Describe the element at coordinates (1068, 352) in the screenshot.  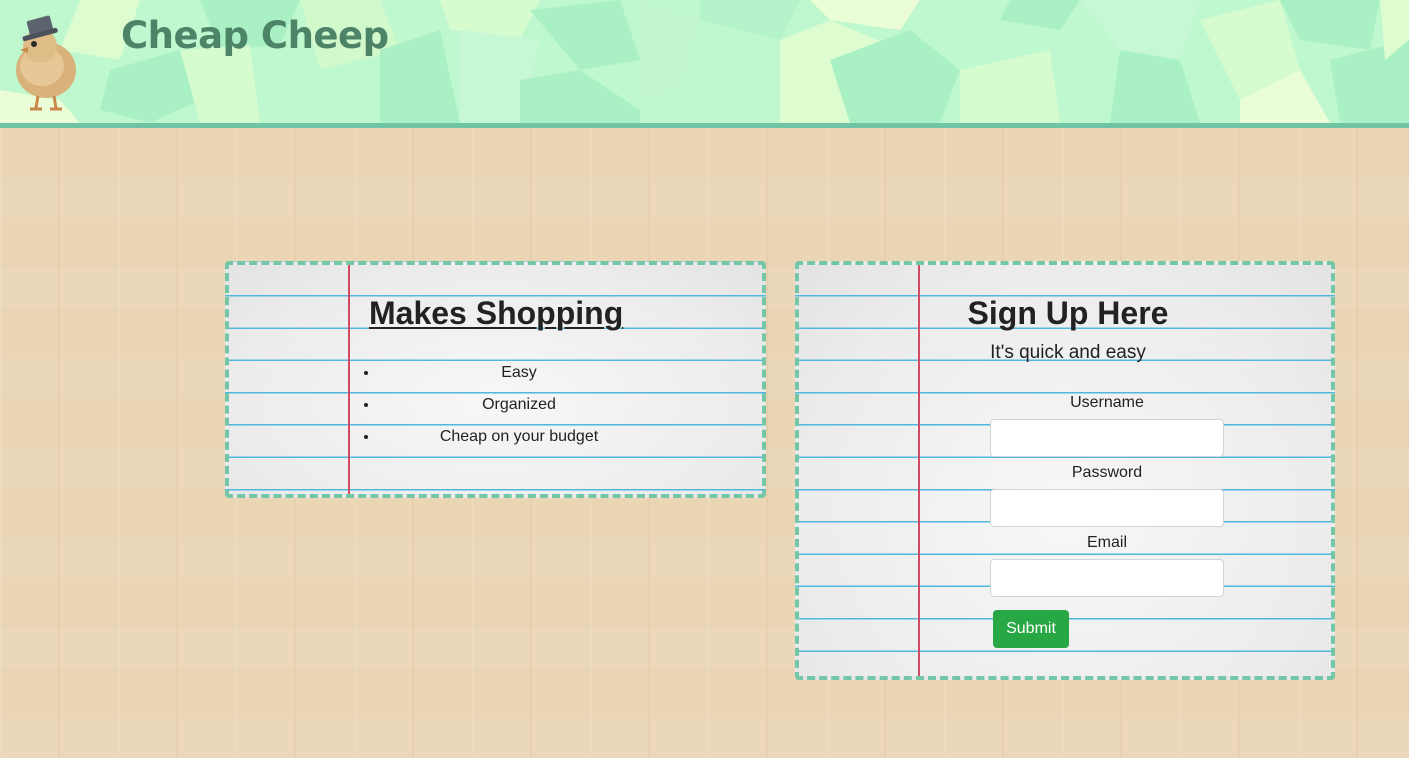
I see `signup-subtitle: It's quick and easy` at that location.